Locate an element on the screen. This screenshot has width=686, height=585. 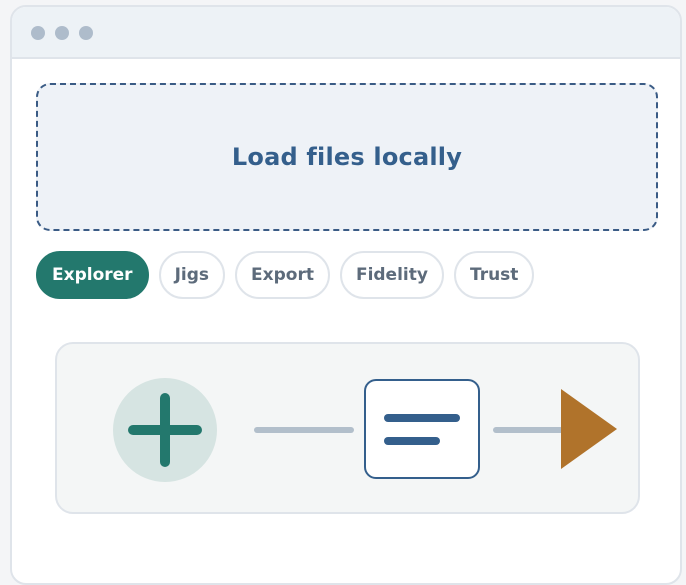
tab-jigs: Jigs is located at coordinates (192, 275).